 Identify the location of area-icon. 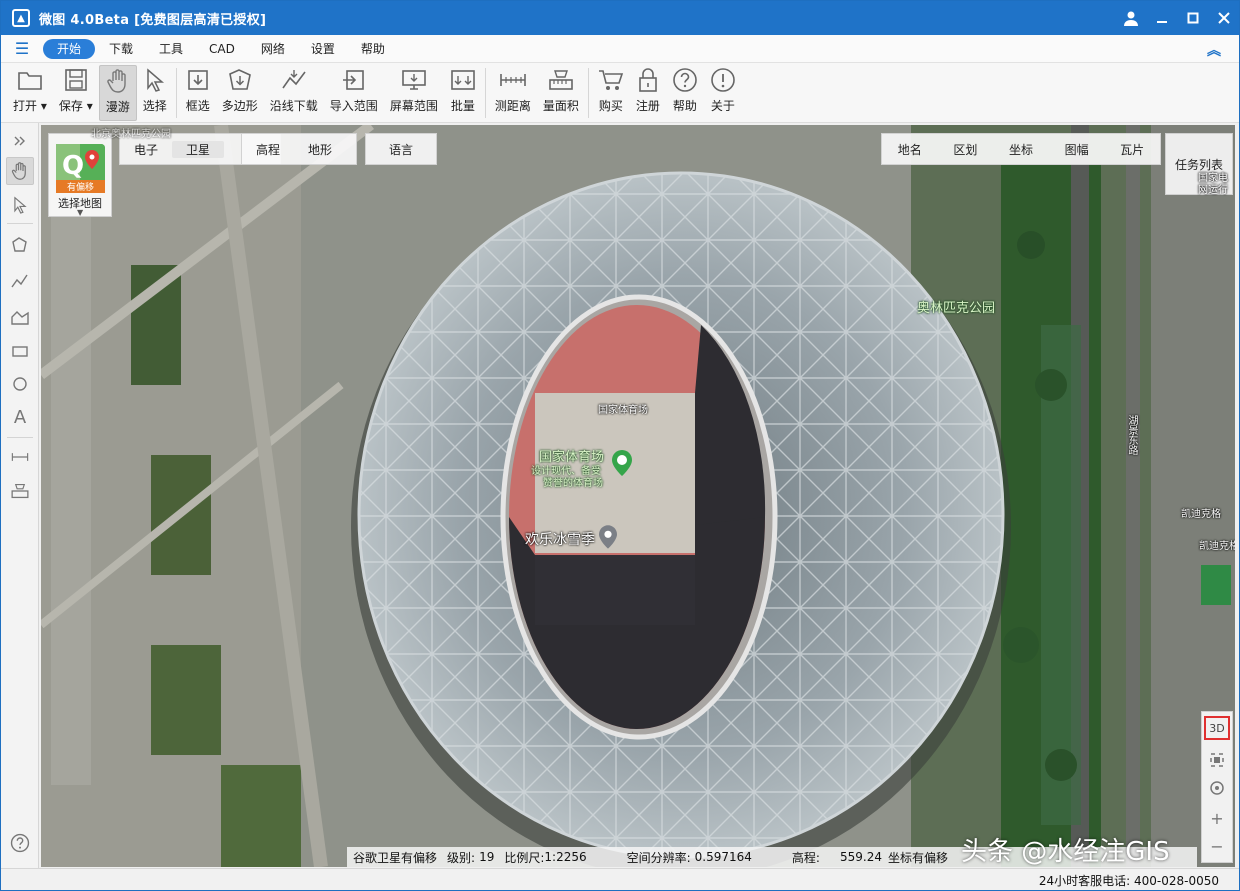
(20, 317).